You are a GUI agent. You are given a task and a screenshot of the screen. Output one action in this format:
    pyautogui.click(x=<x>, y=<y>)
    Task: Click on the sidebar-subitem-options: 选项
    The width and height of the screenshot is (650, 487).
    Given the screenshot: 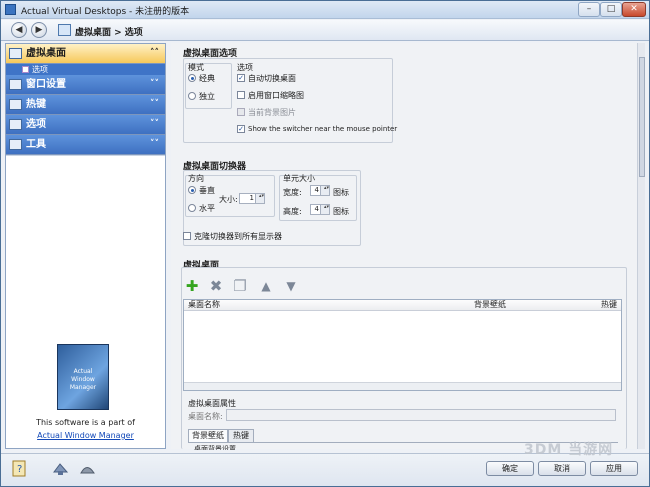 What is the action you would take?
    pyautogui.click(x=85, y=69)
    